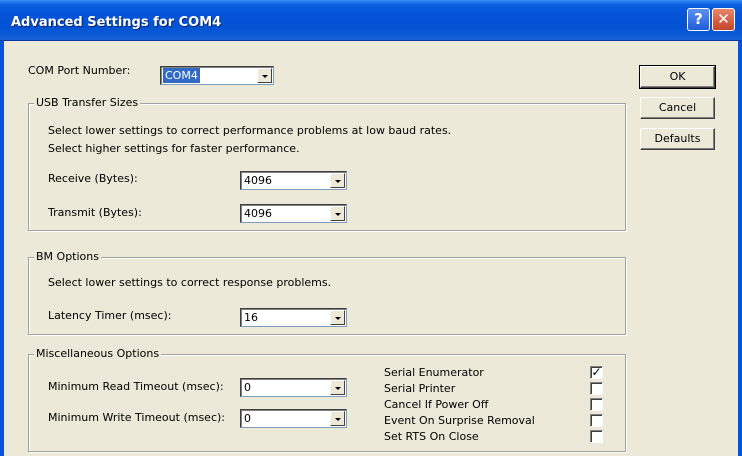 This screenshot has height=456, width=742. Describe the element at coordinates (136, 386) in the screenshot. I see `min-read-label: Minimum Read Timeout (msec):` at that location.